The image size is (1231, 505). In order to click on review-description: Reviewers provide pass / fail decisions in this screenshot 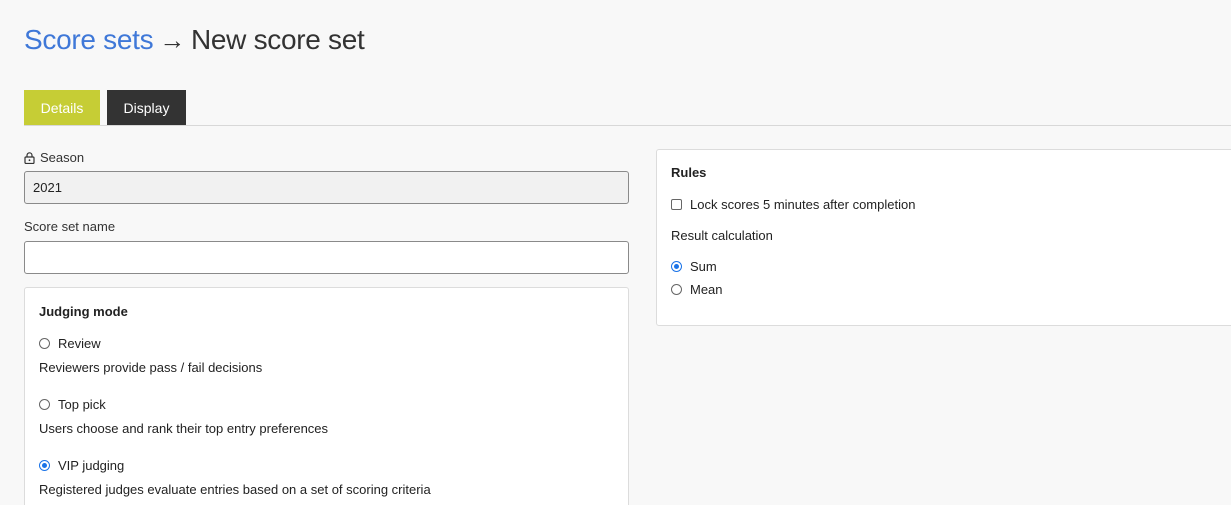, I will do `click(151, 367)`.